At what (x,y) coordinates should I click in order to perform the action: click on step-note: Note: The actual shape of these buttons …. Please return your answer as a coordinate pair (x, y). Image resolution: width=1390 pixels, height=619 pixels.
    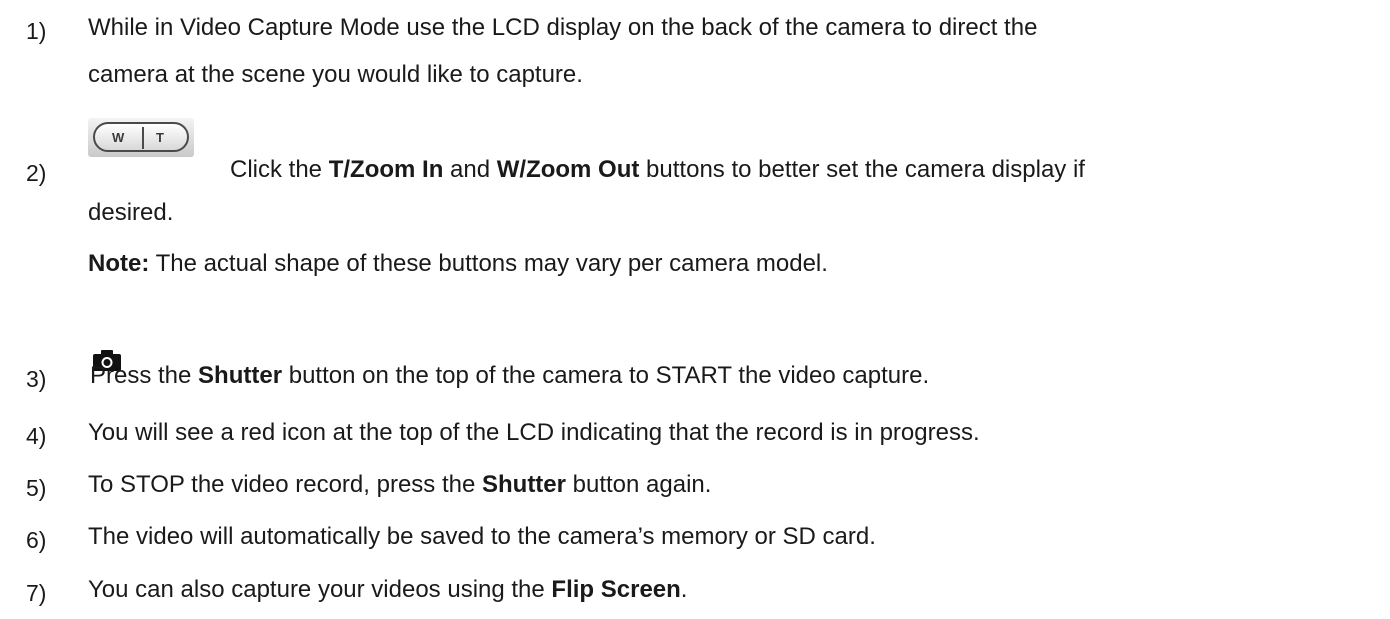
    Looking at the image, I should click on (458, 264).